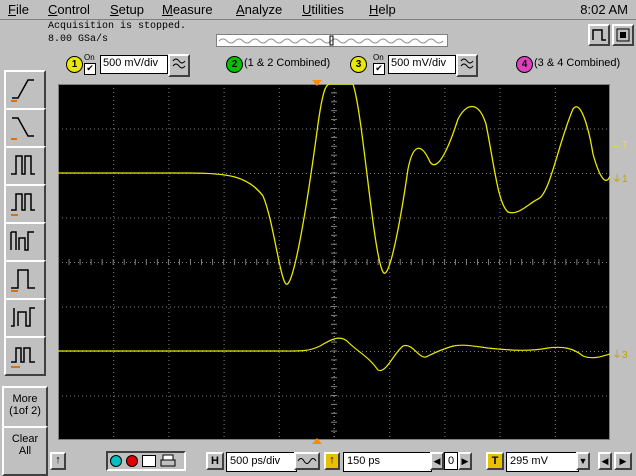 The height and width of the screenshot is (476, 636). I want to click on trigger-sidebar: More (1of 2) Clear All, so click(24, 263).